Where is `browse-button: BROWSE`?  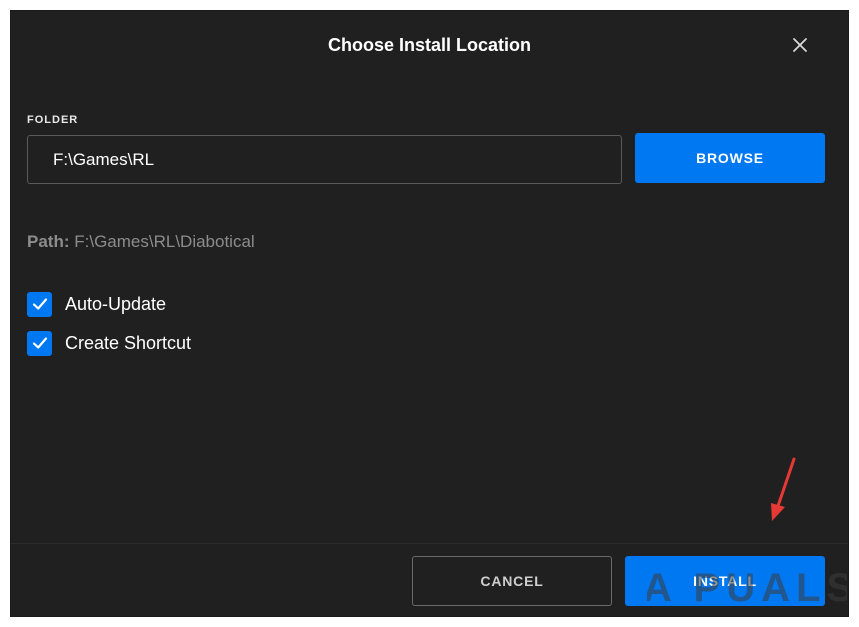 browse-button: BROWSE is located at coordinates (730, 158).